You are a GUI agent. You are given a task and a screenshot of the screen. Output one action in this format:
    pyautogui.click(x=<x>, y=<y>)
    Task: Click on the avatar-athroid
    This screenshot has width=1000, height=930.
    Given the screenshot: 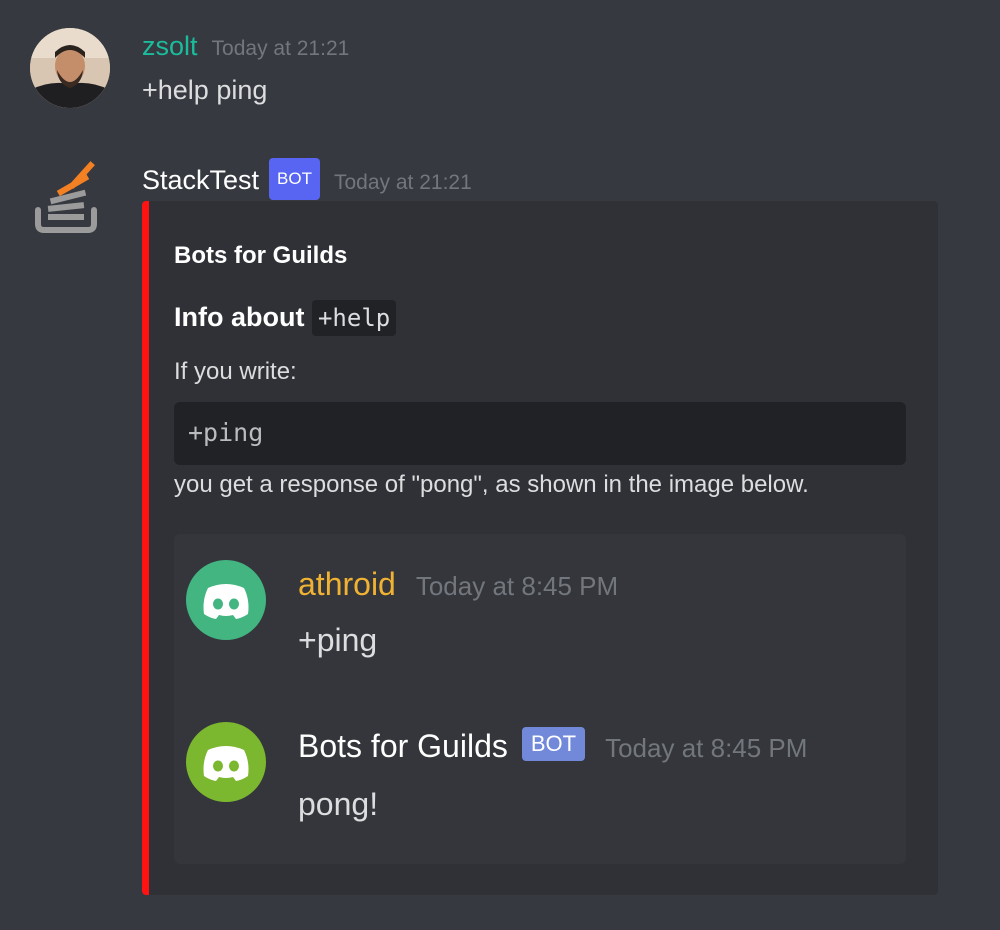 What is the action you would take?
    pyautogui.click(x=226, y=600)
    